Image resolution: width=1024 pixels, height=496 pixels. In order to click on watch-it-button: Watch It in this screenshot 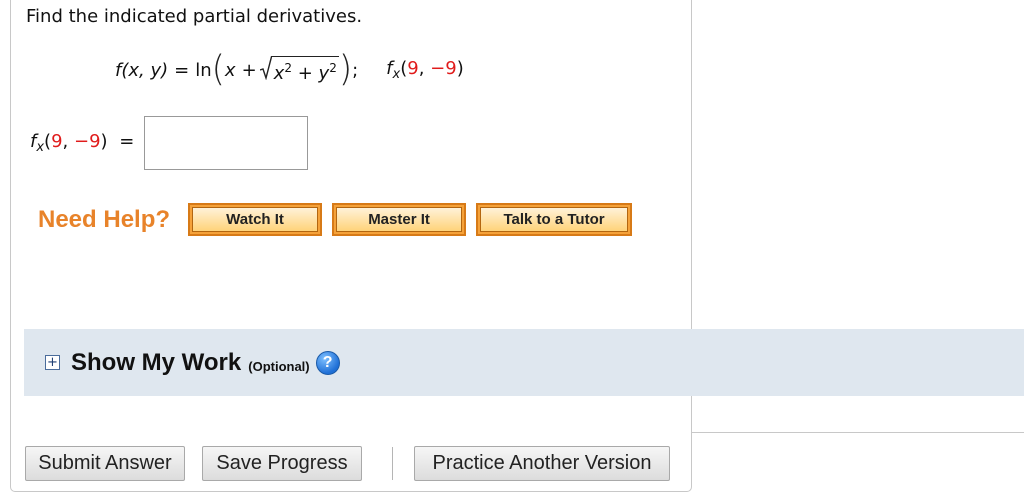, I will do `click(255, 219)`.